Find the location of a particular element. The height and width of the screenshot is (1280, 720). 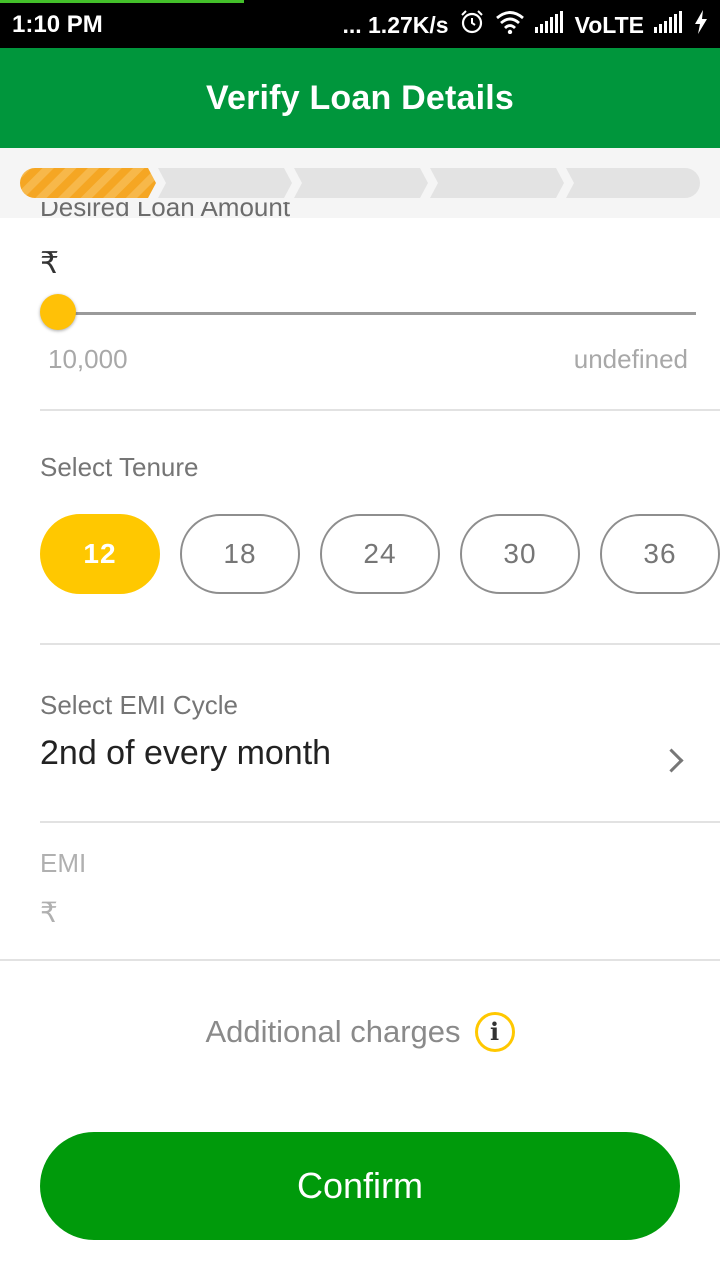

net-speed: ... 1.27K/s is located at coordinates (395, 24).